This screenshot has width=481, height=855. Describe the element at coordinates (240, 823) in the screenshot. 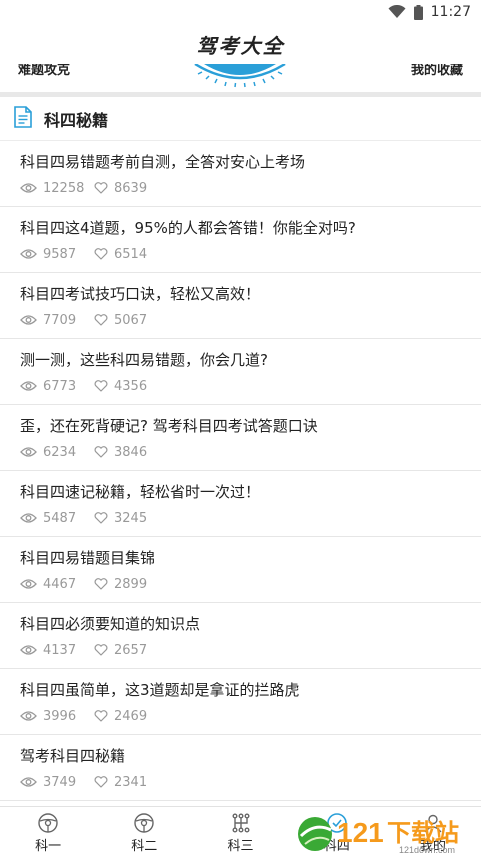

I see `gear-shift-icon` at that location.